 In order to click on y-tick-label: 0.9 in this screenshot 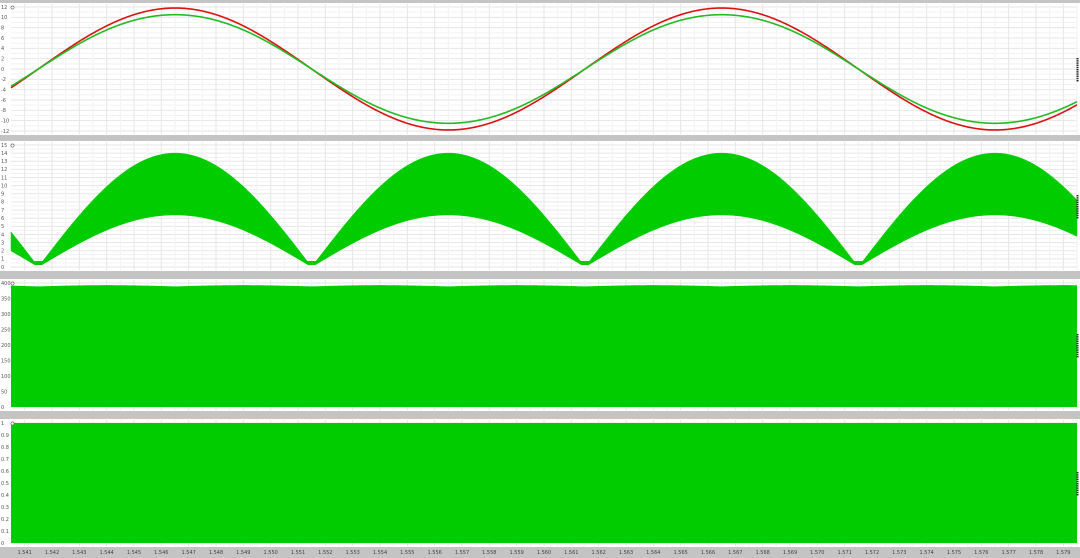, I will do `click(5, 436)`.